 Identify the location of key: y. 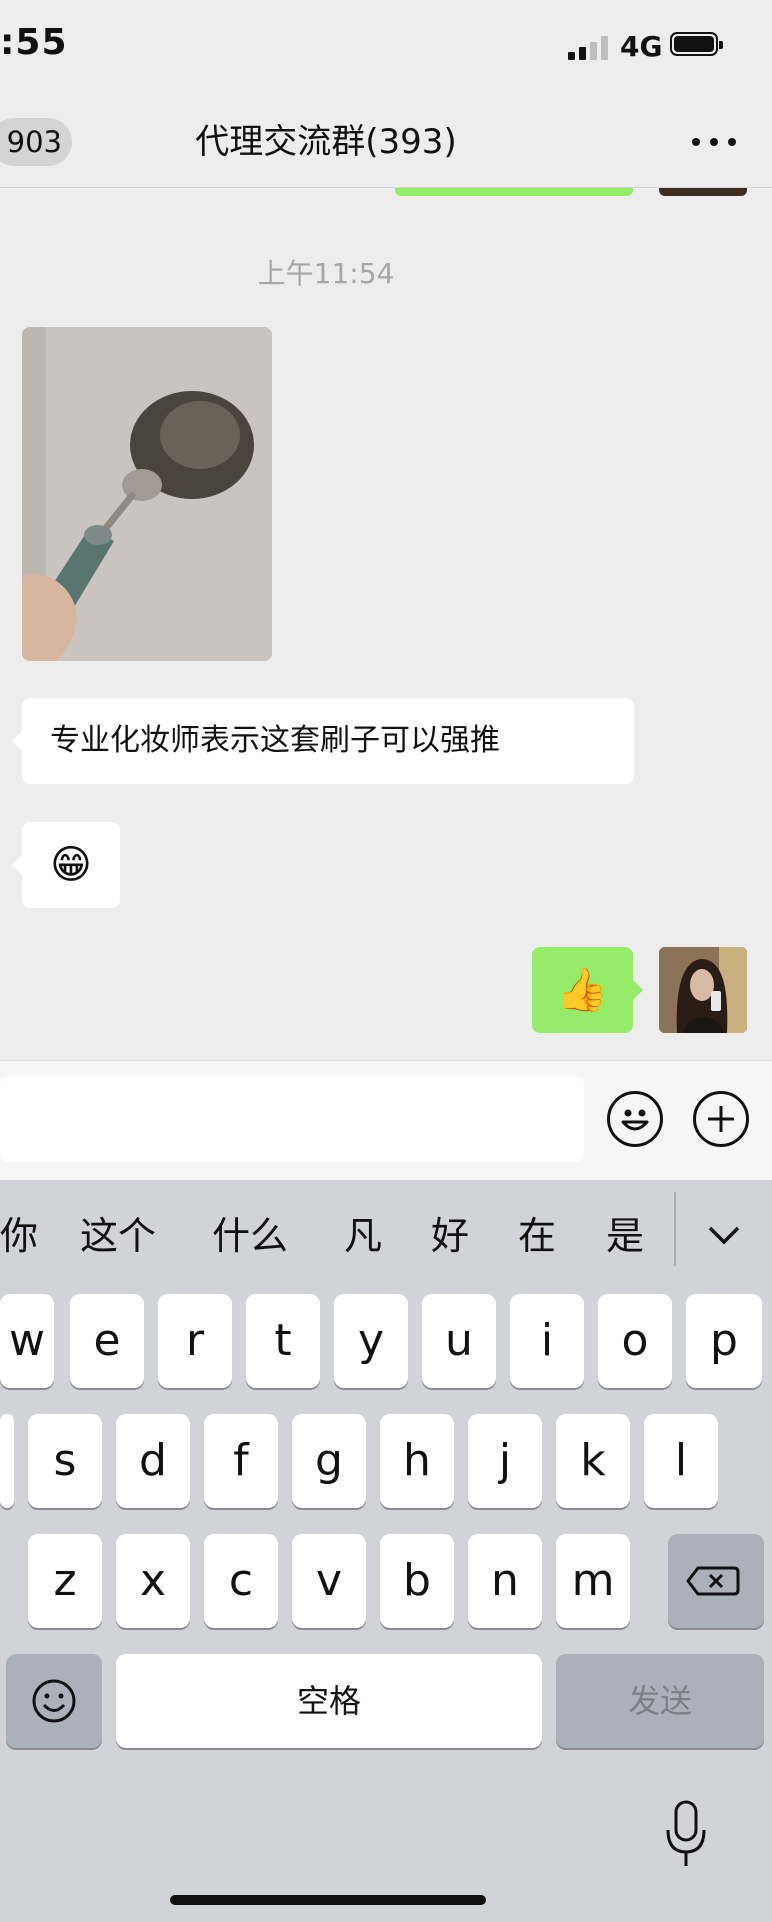
(371, 1341).